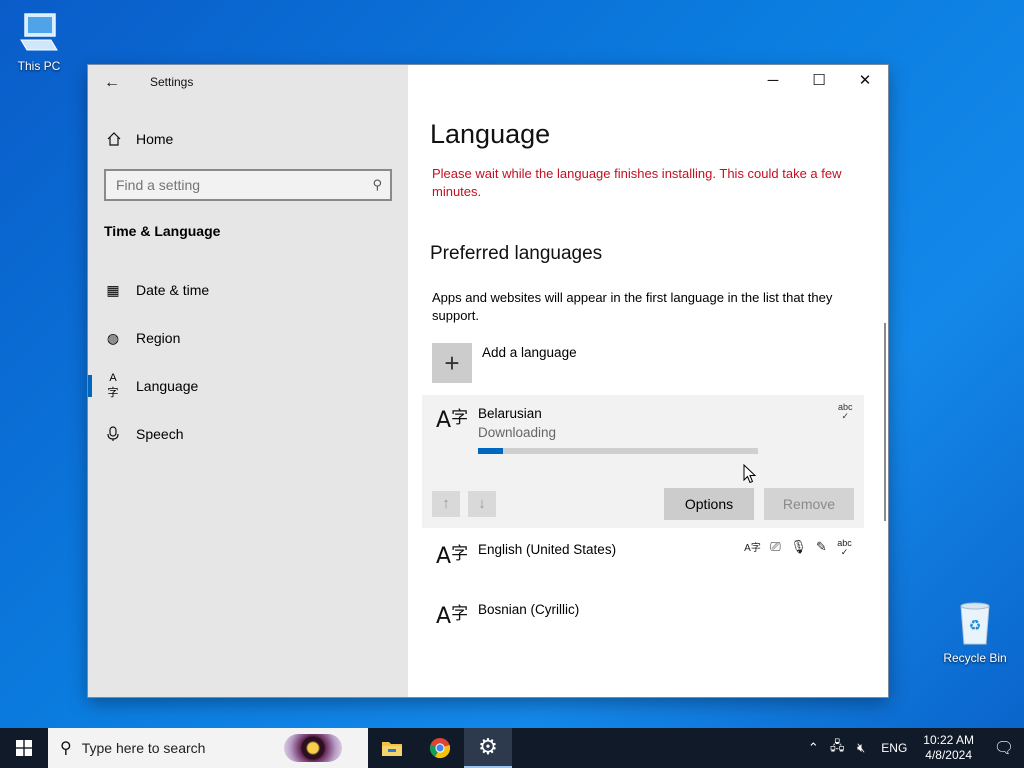  I want to click on gear-icon: ⚙, so click(488, 746).